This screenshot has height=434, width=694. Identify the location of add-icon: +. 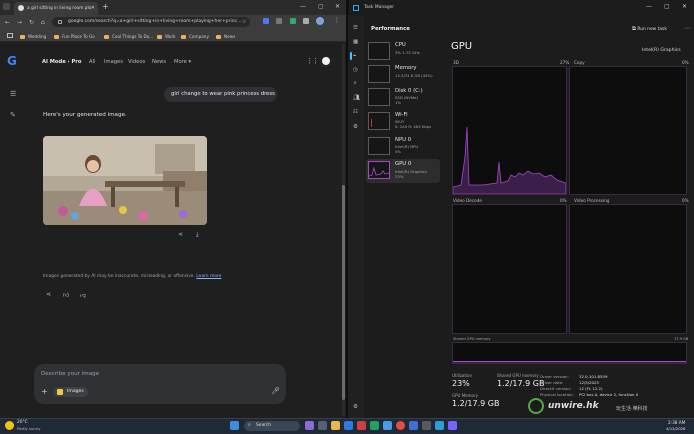
(44, 391).